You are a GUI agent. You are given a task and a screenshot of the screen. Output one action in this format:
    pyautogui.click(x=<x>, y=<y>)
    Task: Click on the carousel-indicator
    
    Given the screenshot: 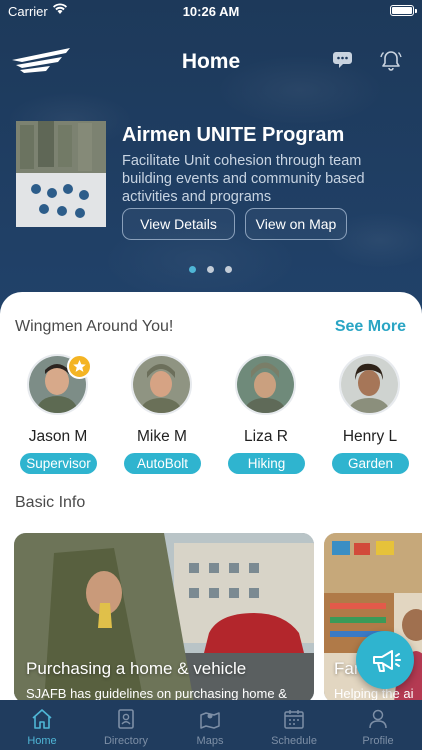 What is the action you would take?
    pyautogui.click(x=214, y=270)
    